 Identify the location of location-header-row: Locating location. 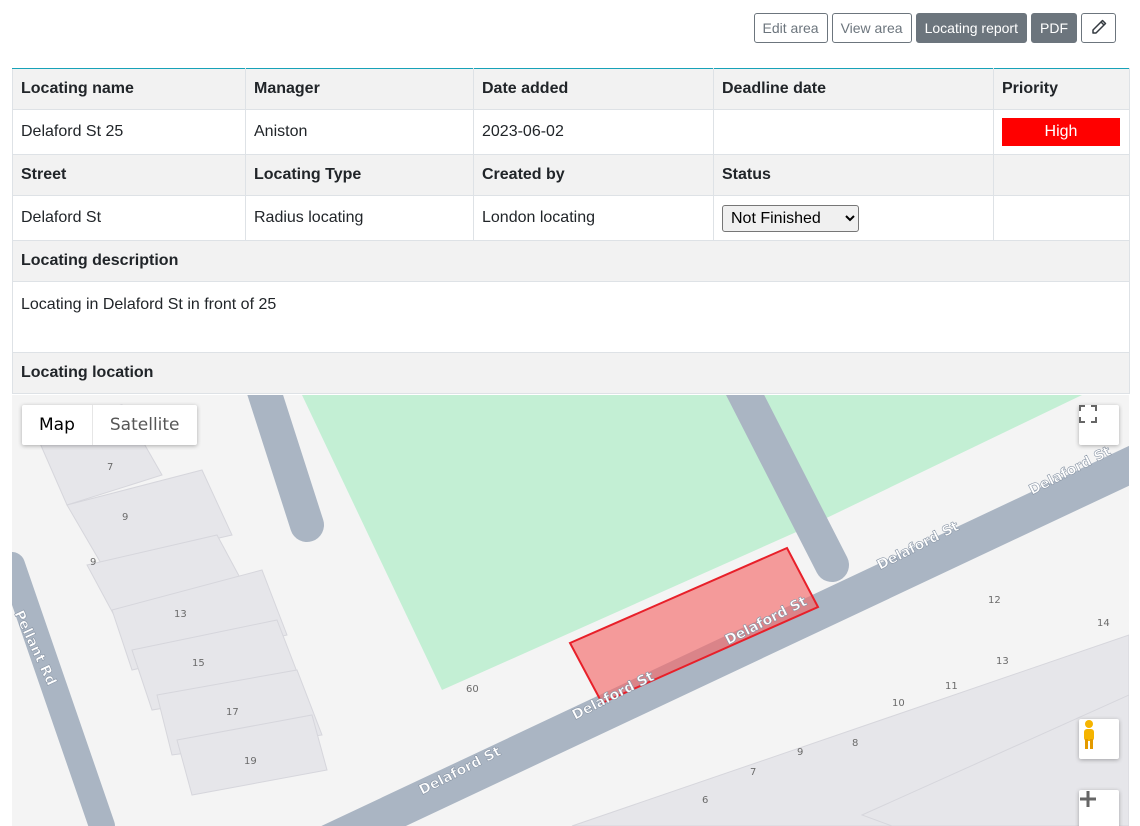
(571, 373).